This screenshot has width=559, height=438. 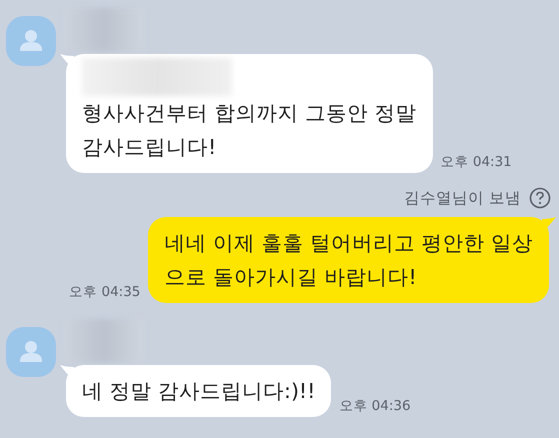 I want to click on message-time: 오후 04:31, so click(x=476, y=162).